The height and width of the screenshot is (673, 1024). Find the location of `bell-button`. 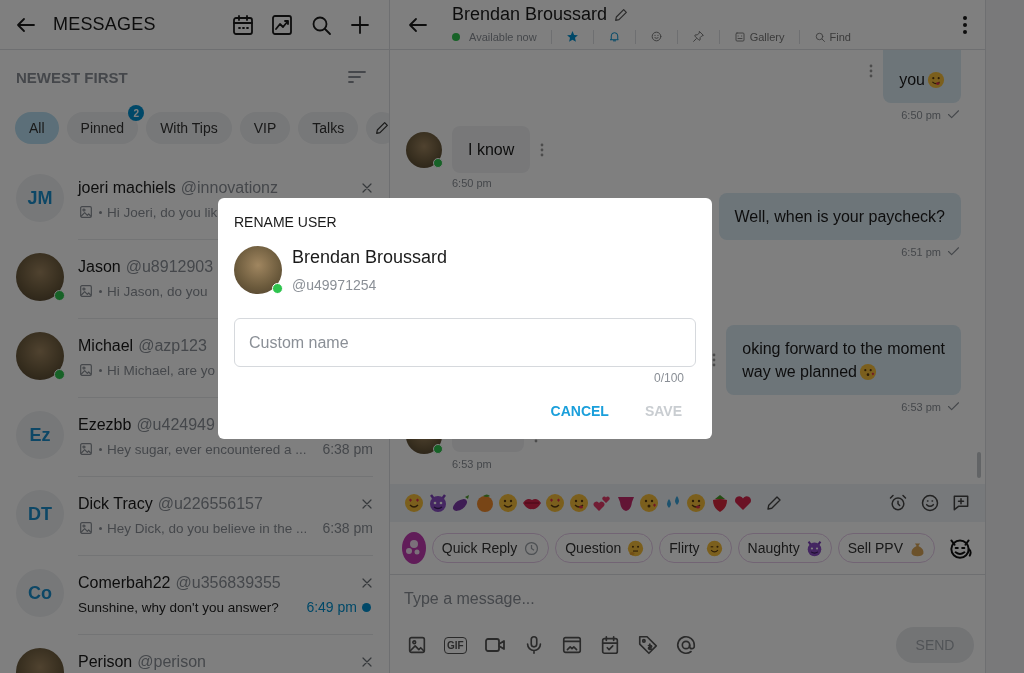

bell-button is located at coordinates (614, 36).